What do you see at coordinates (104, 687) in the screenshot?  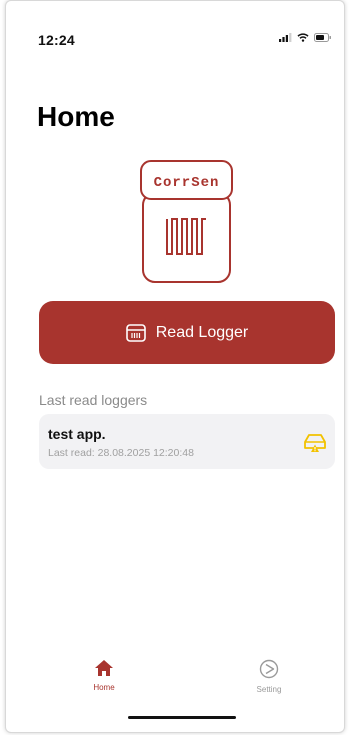 I see `tab-home-label: Home` at bounding box center [104, 687].